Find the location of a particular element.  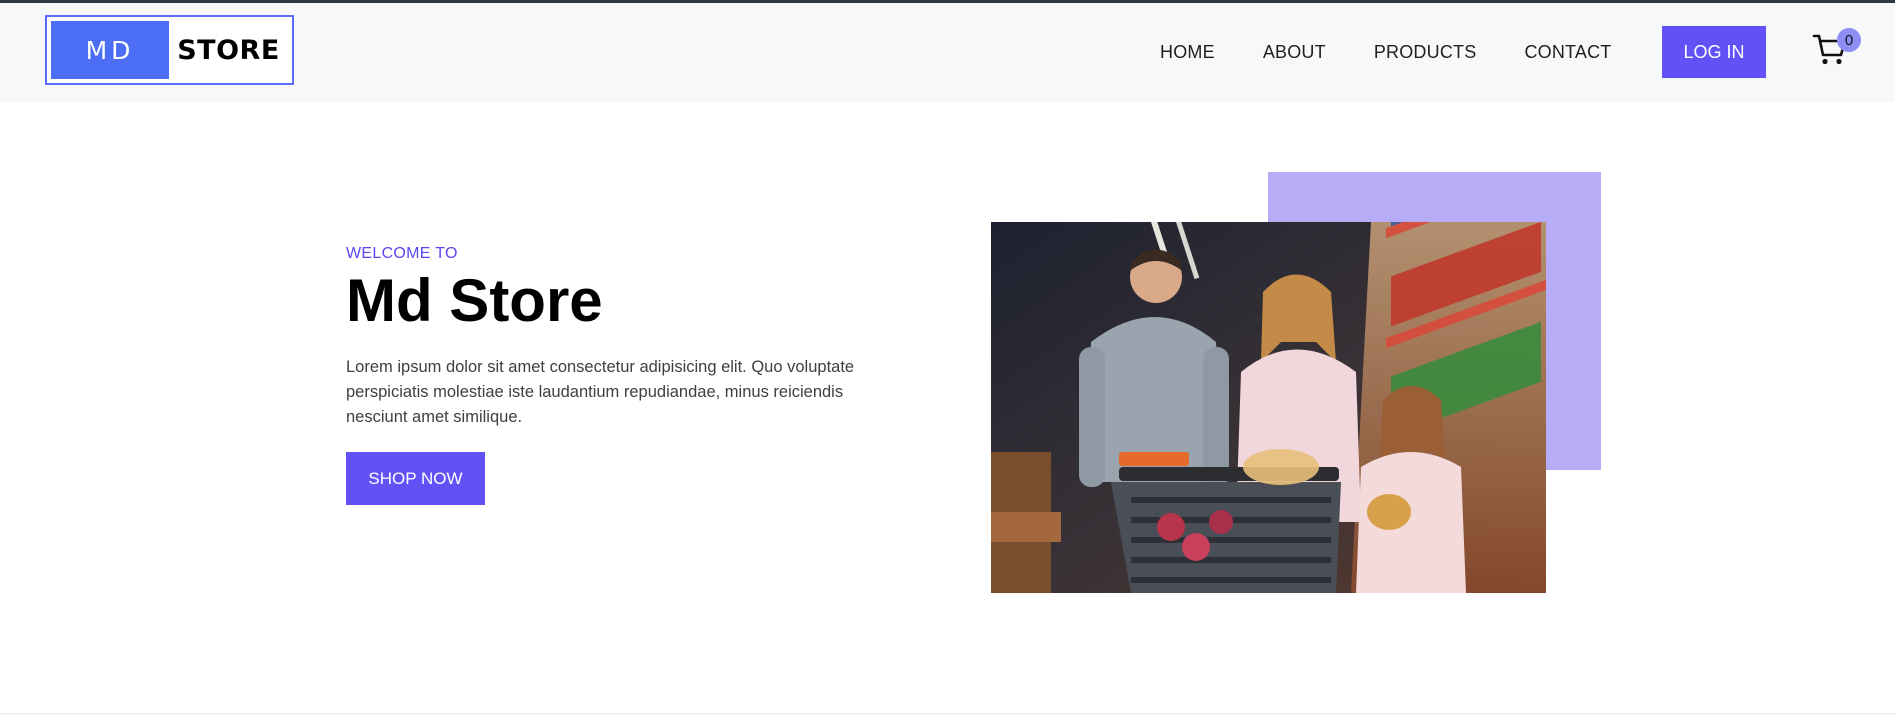

brand-logo: MD STORE is located at coordinates (169, 50).